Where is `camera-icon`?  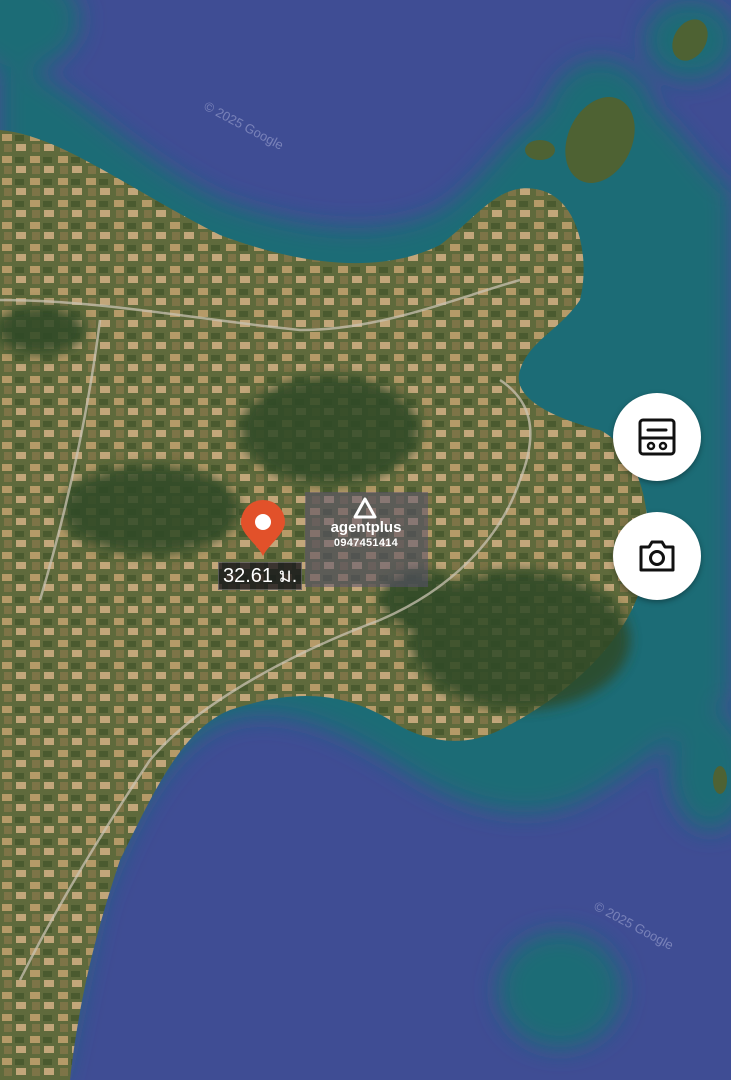
camera-icon is located at coordinates (657, 556).